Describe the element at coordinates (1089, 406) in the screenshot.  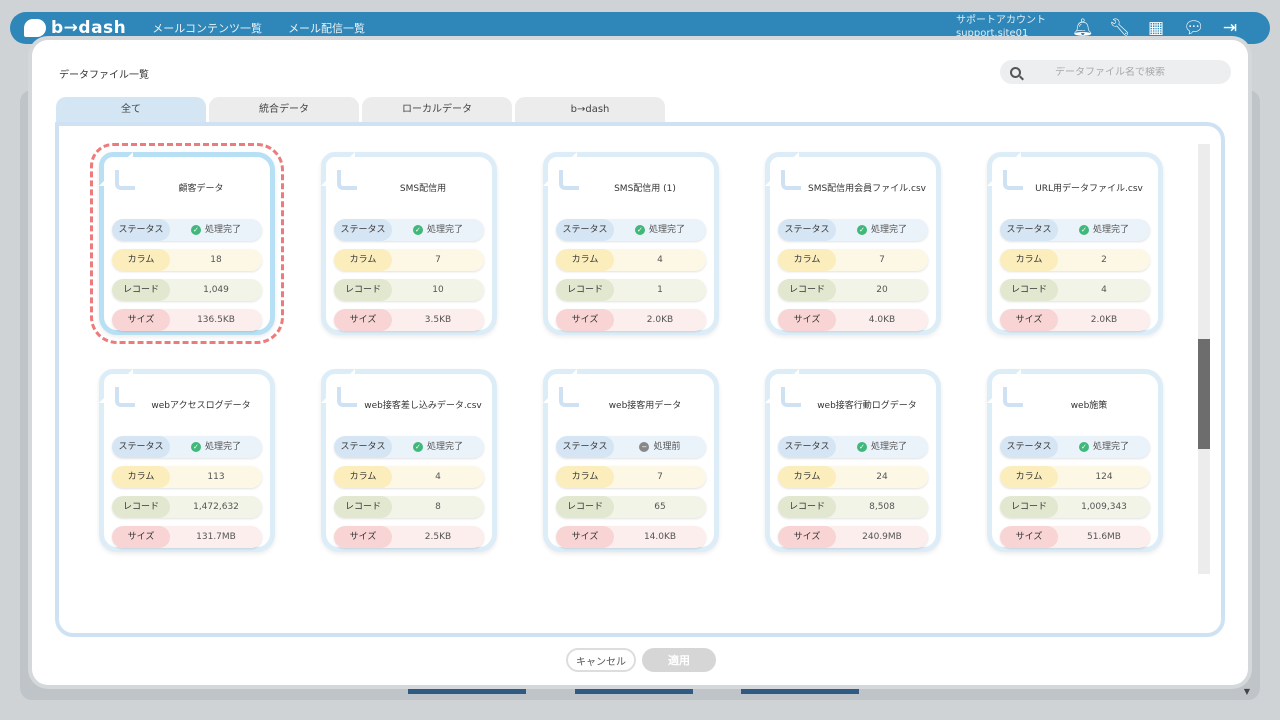
I see `file-name: web施策` at that location.